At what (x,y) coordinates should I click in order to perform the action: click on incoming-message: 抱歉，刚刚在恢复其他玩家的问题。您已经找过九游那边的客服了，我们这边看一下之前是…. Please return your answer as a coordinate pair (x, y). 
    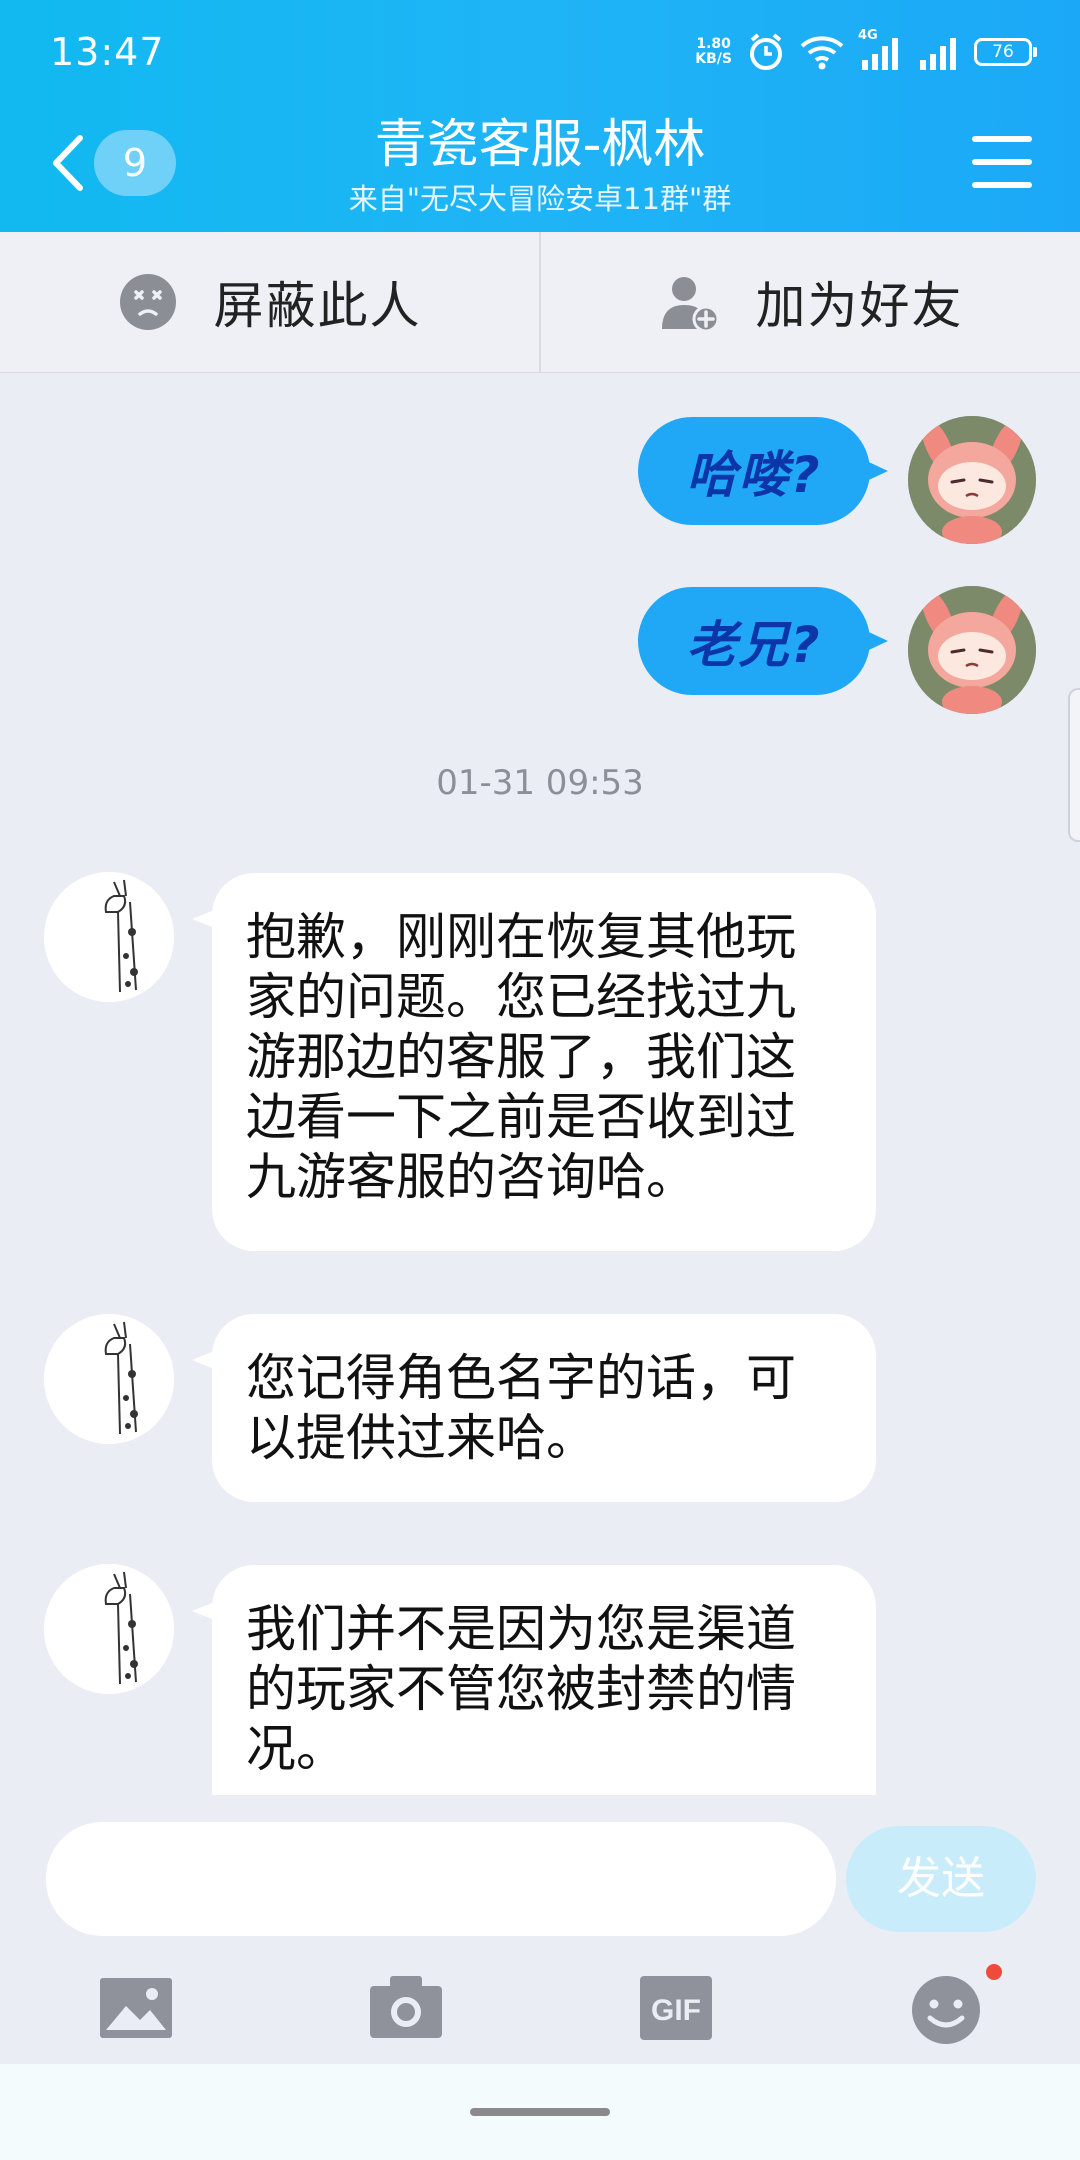
    Looking at the image, I should click on (534, 1062).